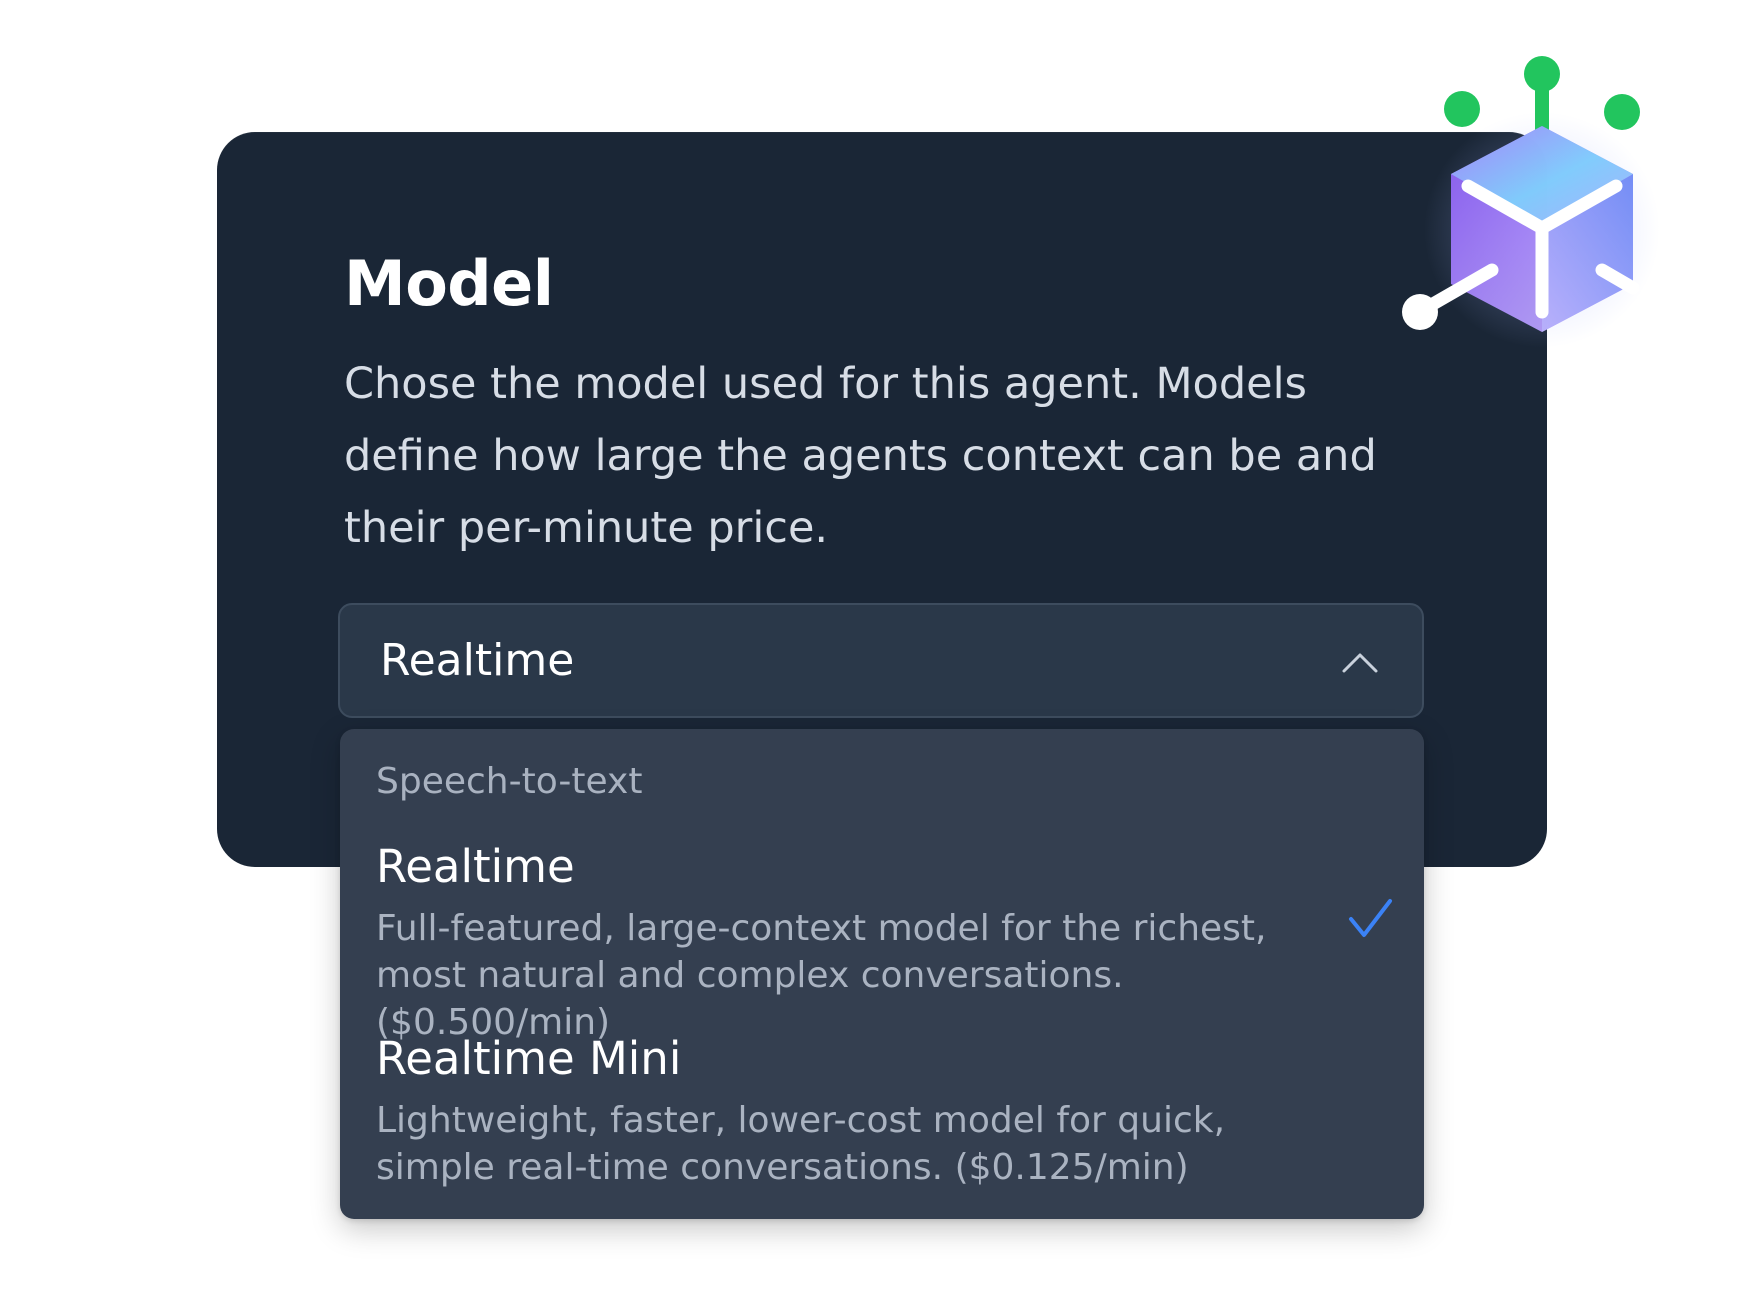 This screenshot has height=1296, width=1758. Describe the element at coordinates (449, 283) in the screenshot. I see `section-title: Model` at that location.